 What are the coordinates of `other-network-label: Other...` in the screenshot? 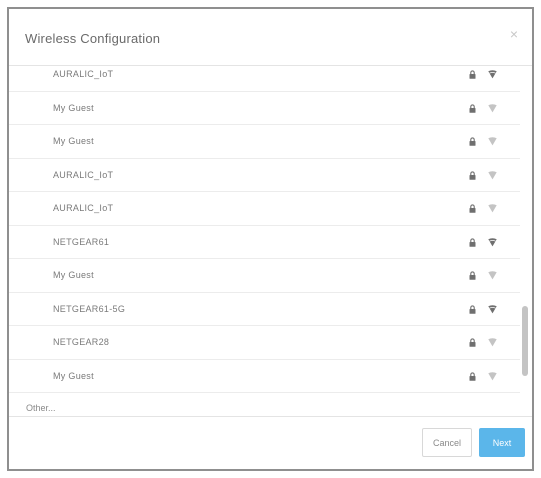 It's located at (41, 408).